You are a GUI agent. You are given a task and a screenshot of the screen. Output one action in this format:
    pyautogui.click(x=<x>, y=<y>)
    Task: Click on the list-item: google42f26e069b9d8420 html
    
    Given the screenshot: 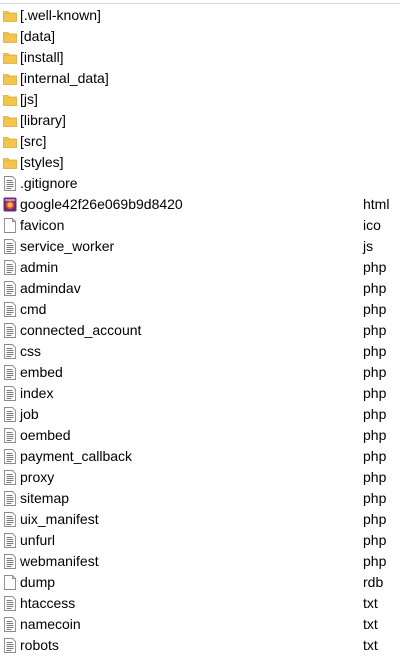 What is the action you would take?
    pyautogui.click(x=210, y=204)
    